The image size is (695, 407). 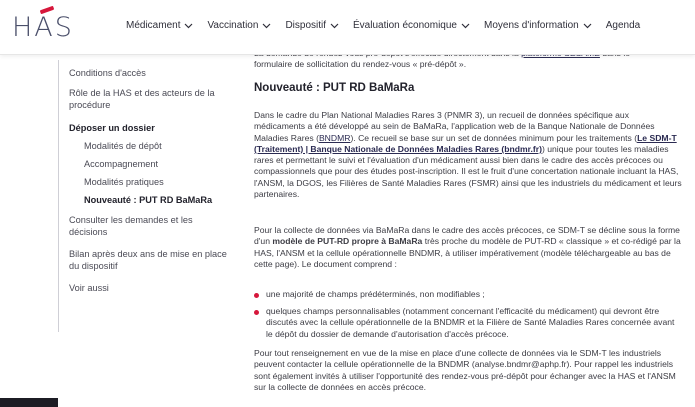 I want to click on footer-edge, so click(x=29, y=402).